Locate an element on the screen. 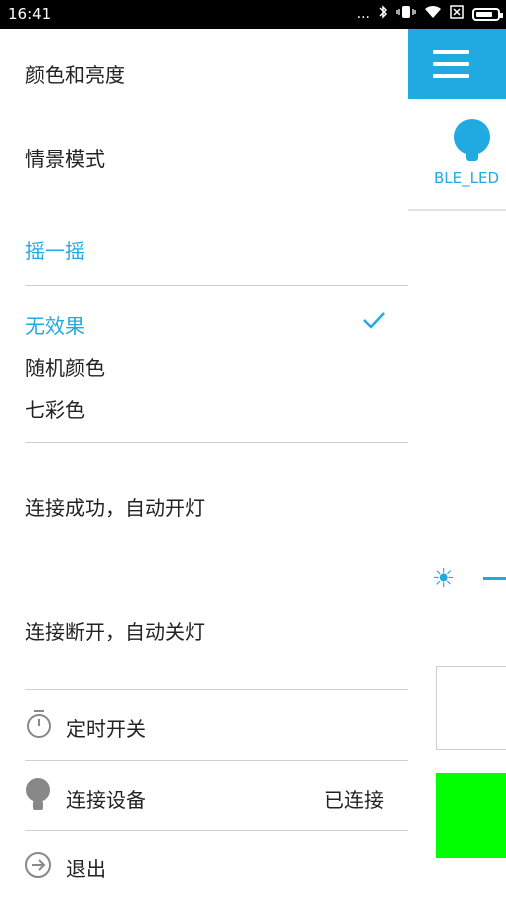 The height and width of the screenshot is (900, 506). shake-option-rainbow: 七彩色 is located at coordinates (55, 408).